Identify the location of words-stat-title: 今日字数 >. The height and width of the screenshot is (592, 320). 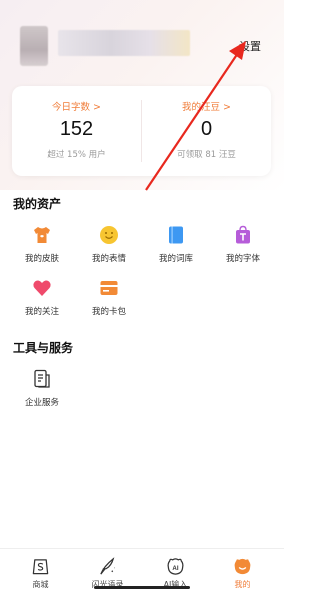
(76, 106).